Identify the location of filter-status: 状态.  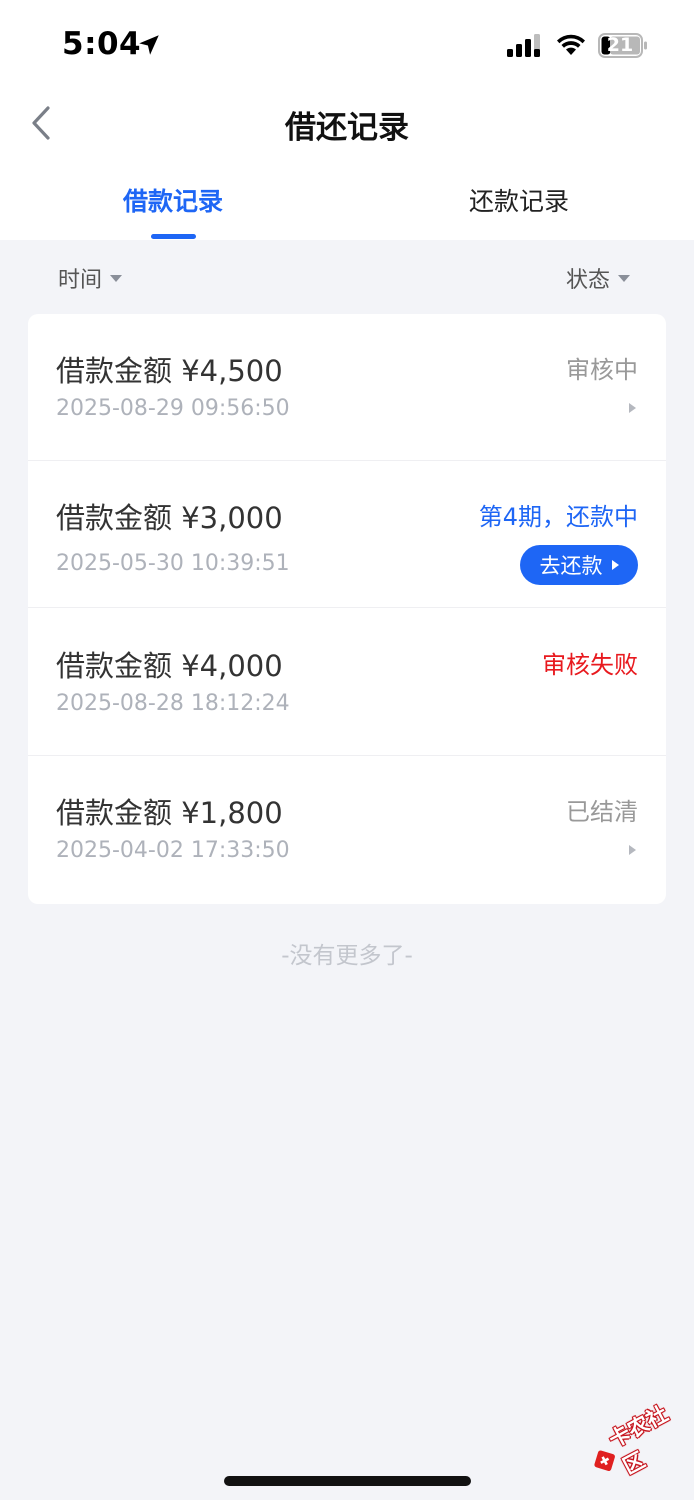
(598, 278).